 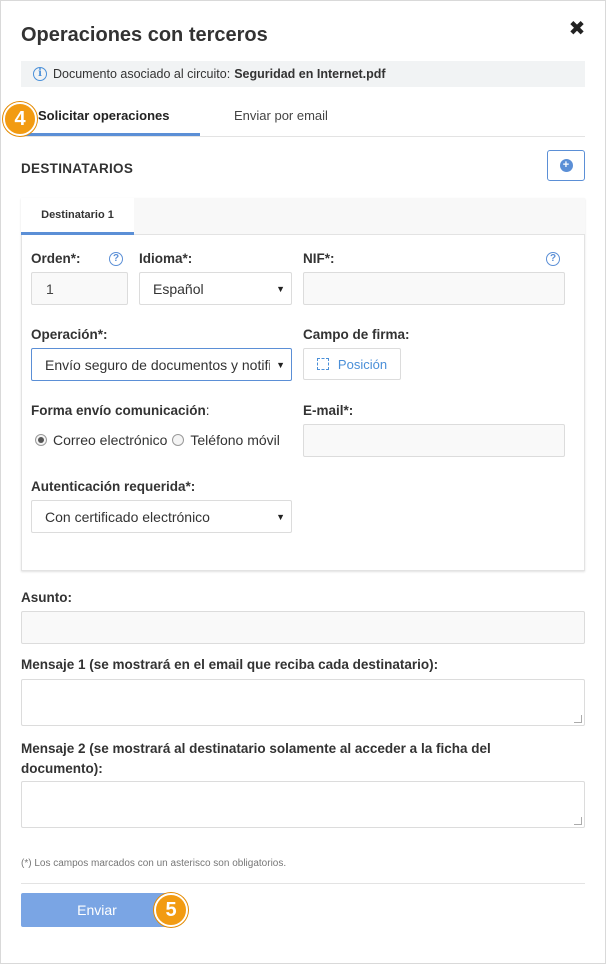 I want to click on delivery-option-email-label: Correo electrónico, so click(x=110, y=440).